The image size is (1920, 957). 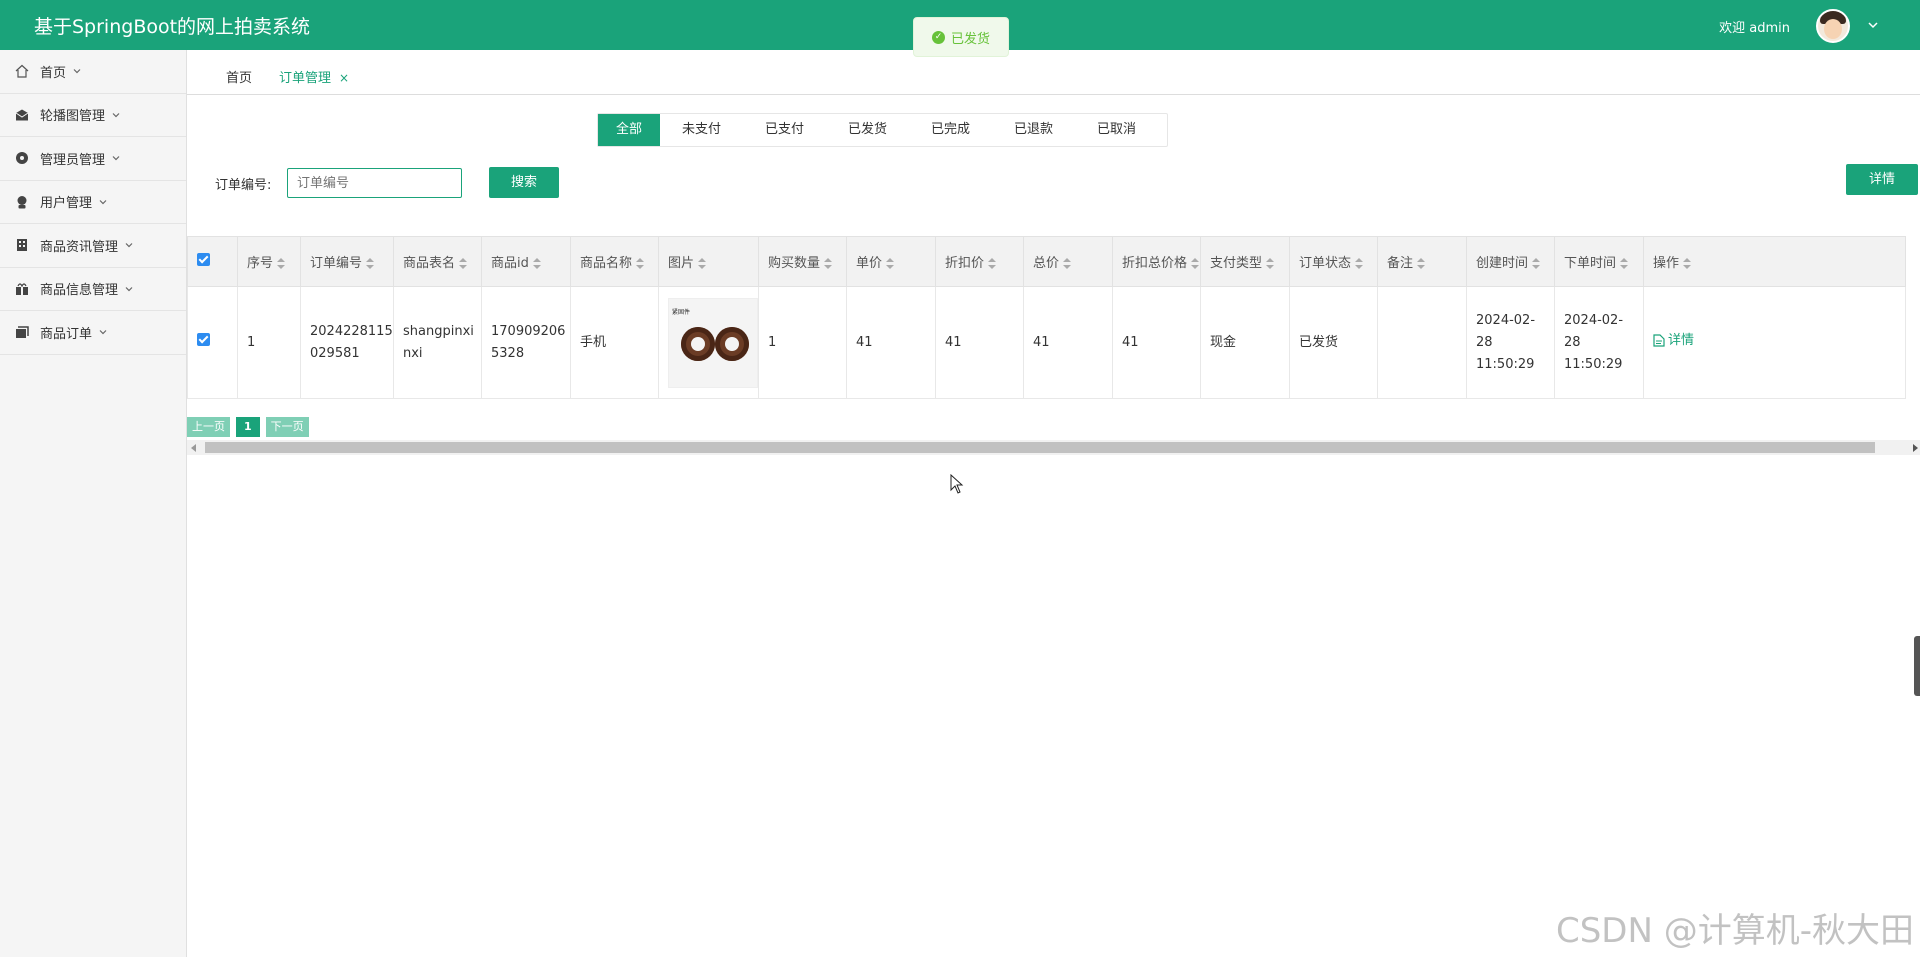 I want to click on sidebar-item-orders: 商品订单, so click(x=93, y=333).